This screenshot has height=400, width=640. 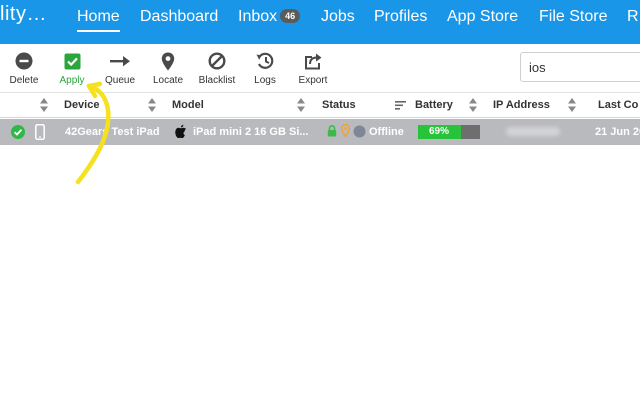 What do you see at coordinates (18, 132) in the screenshot?
I see `online-check-icon` at bounding box center [18, 132].